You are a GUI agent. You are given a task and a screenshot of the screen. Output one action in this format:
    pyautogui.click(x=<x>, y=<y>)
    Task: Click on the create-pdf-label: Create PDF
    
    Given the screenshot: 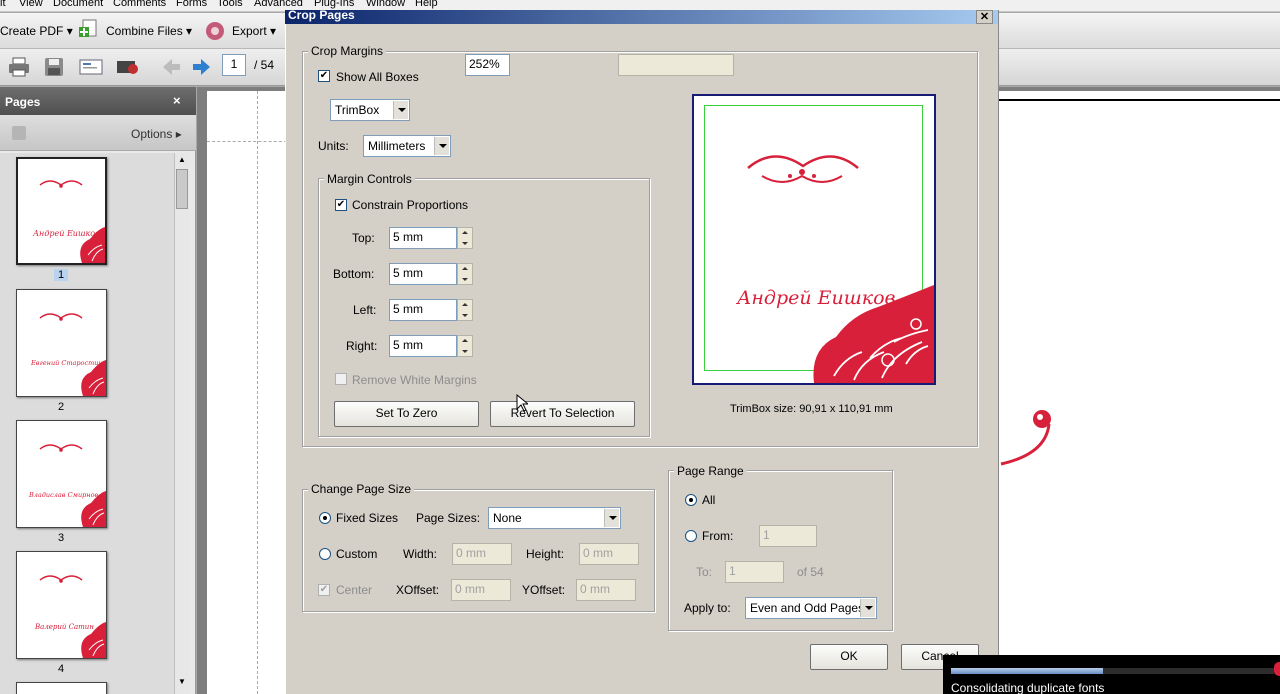 What is the action you would take?
    pyautogui.click(x=32, y=31)
    